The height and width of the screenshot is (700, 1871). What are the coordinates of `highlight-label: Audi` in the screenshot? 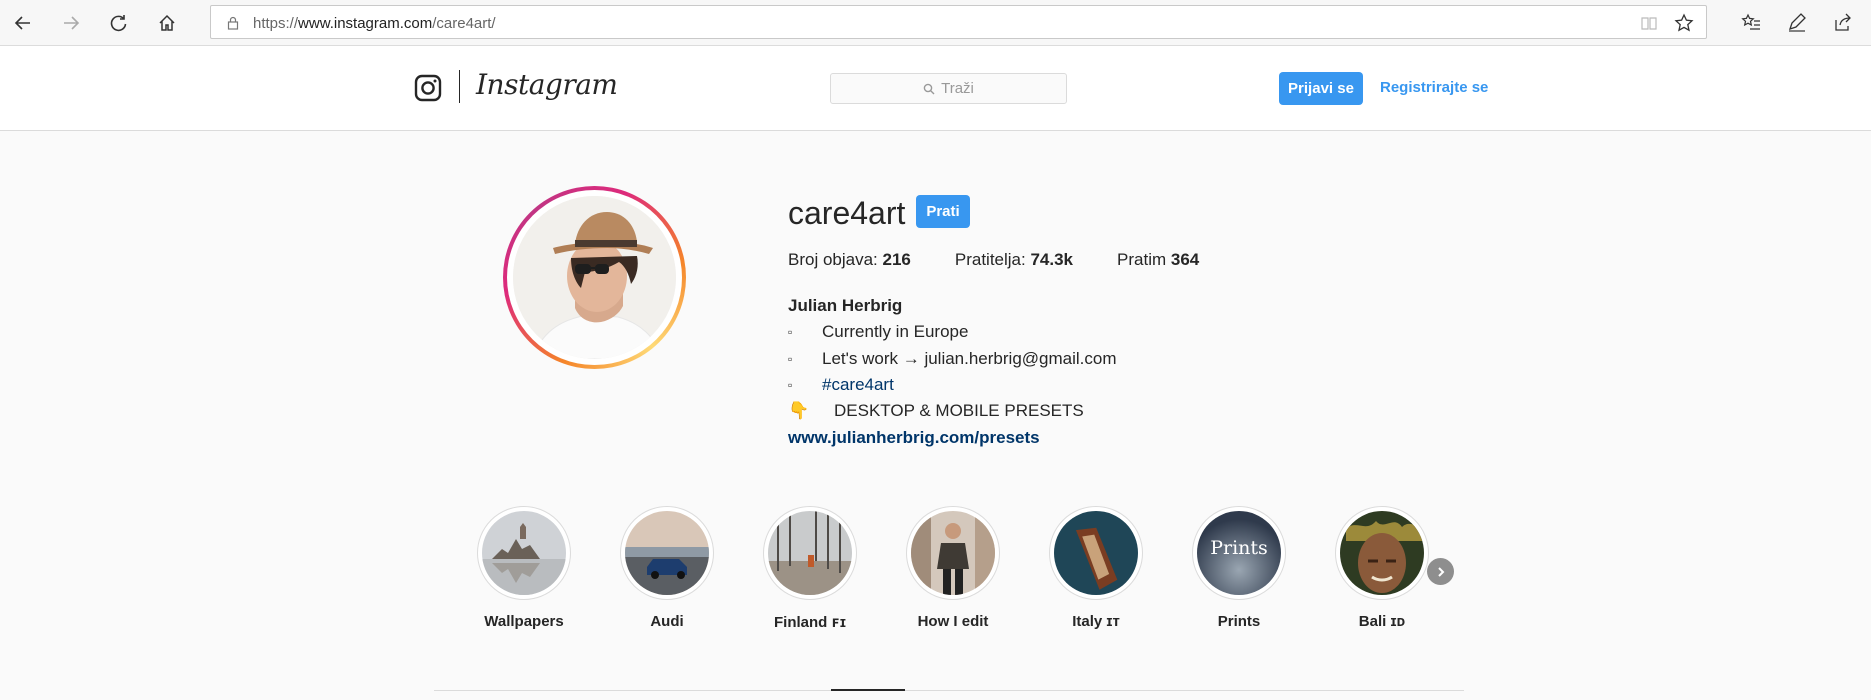 It's located at (667, 621).